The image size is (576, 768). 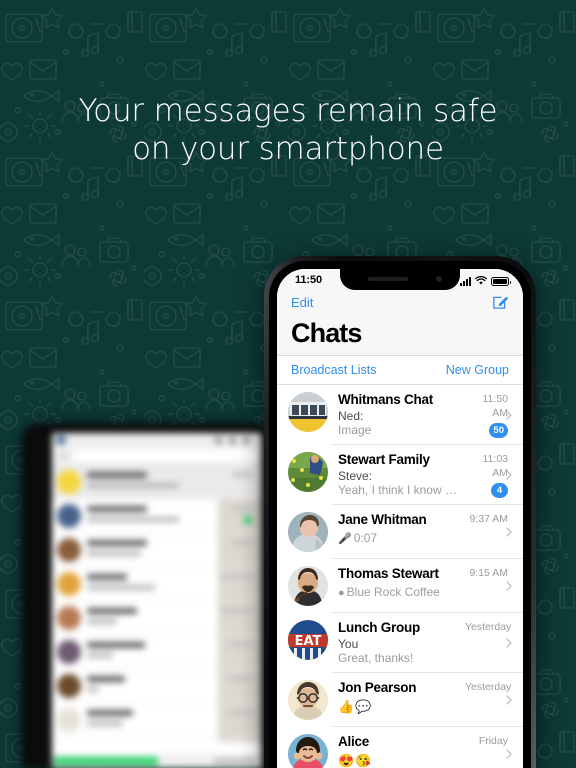 What do you see at coordinates (308, 412) in the screenshot?
I see `bus-photo-avatar` at bounding box center [308, 412].